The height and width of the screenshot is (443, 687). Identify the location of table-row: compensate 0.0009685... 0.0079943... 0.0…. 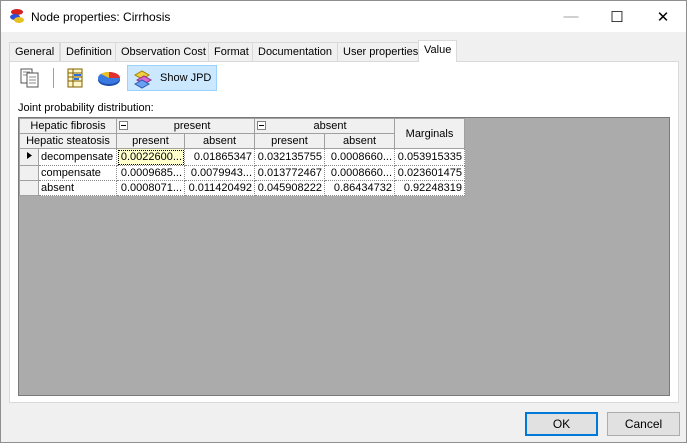
(242, 173).